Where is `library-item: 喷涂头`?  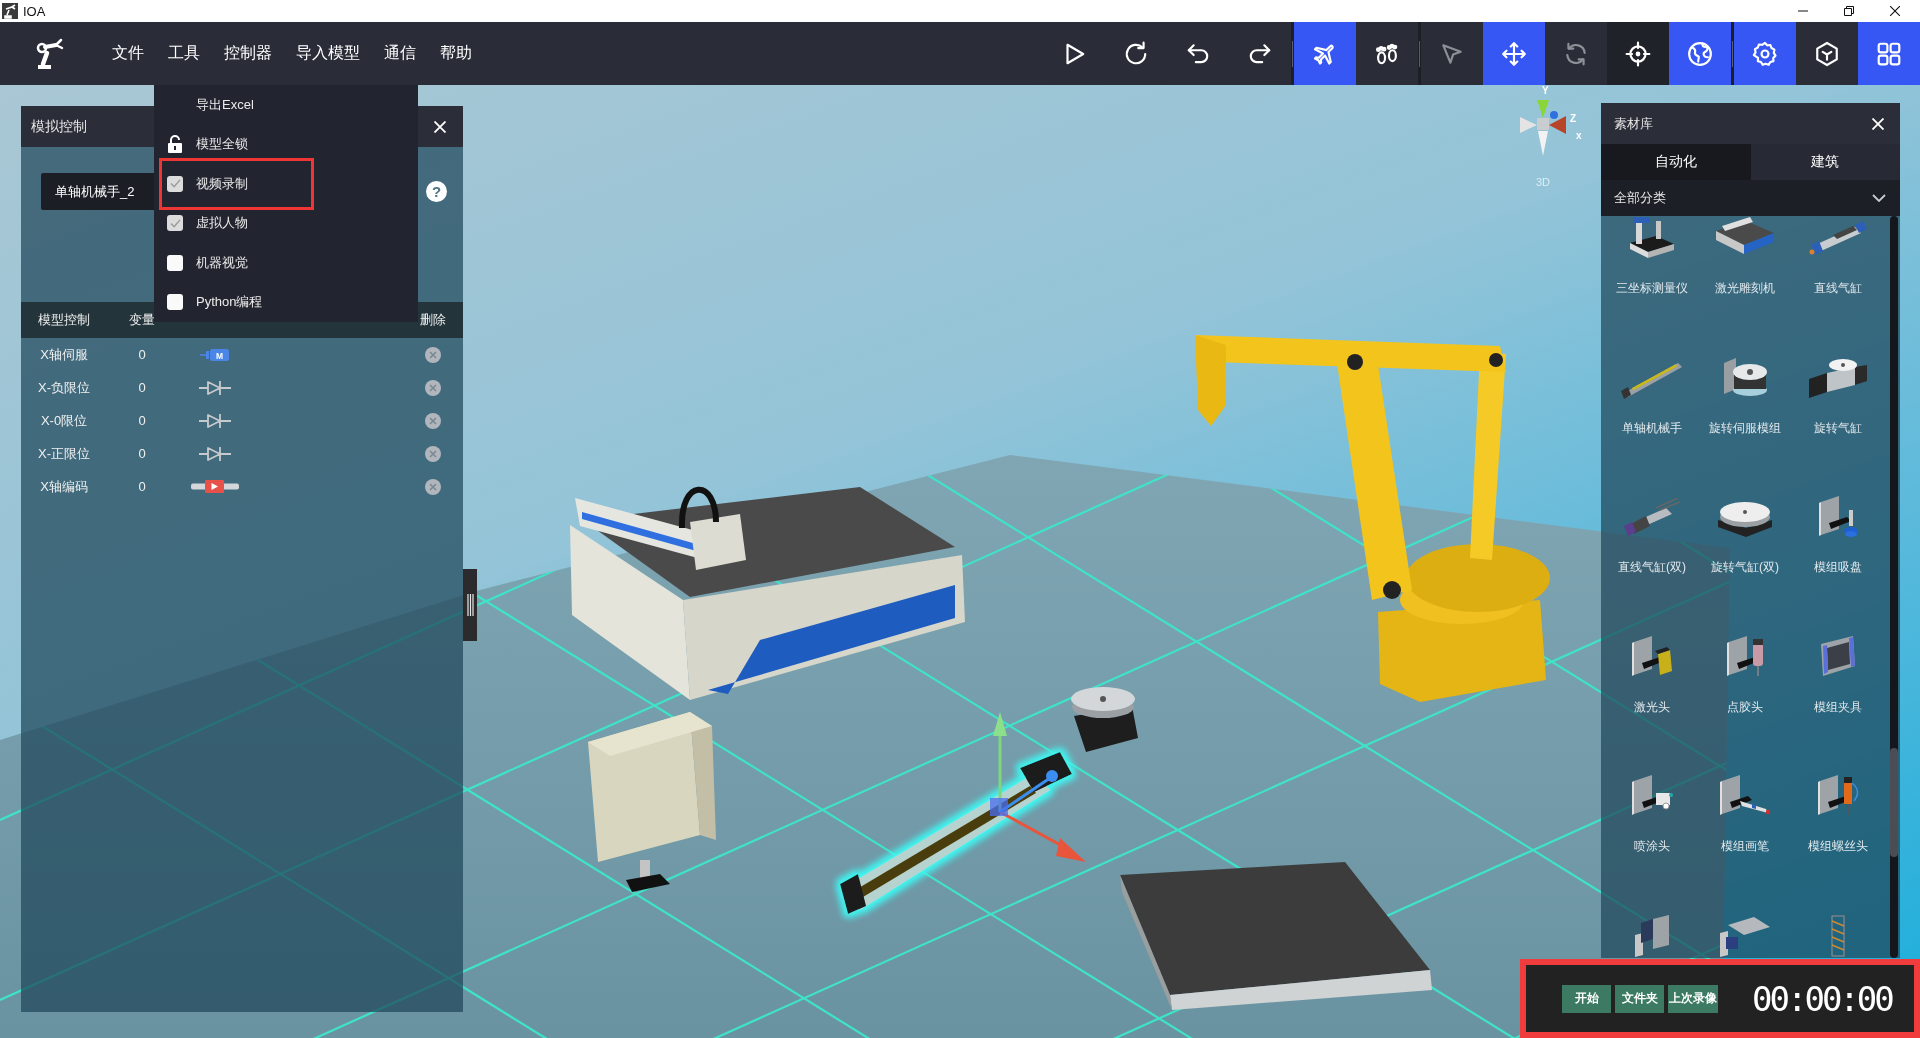 library-item: 喷涂头 is located at coordinates (1652, 815).